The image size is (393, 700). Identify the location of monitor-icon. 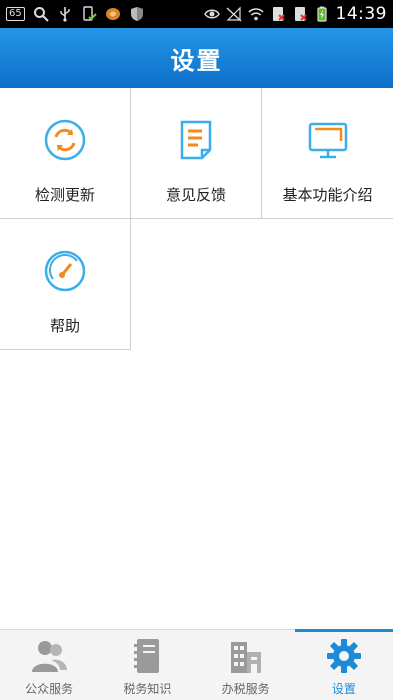
(327, 140).